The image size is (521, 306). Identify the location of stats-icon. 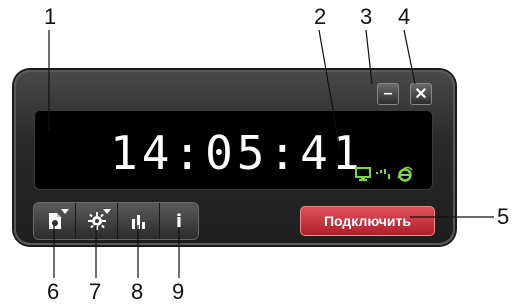
(138, 222).